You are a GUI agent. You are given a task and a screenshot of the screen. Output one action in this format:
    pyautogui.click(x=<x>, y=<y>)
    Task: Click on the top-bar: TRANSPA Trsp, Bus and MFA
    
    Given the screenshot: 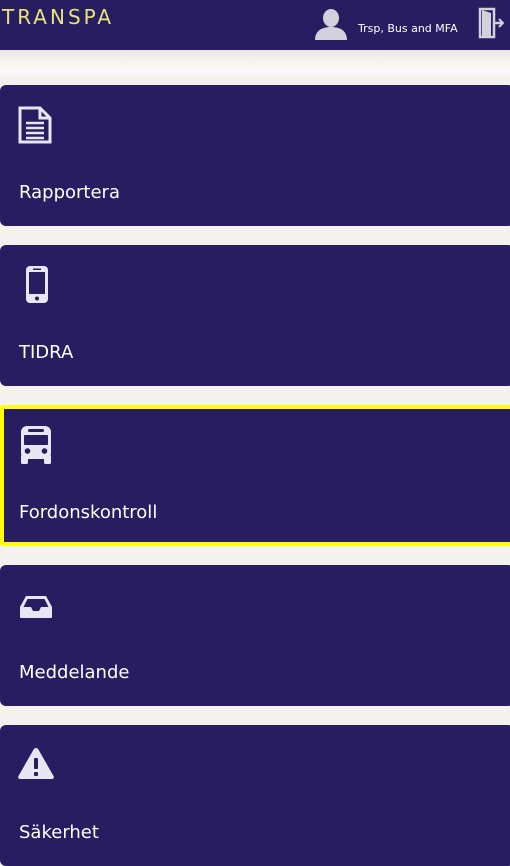 What is the action you would take?
    pyautogui.click(x=255, y=25)
    